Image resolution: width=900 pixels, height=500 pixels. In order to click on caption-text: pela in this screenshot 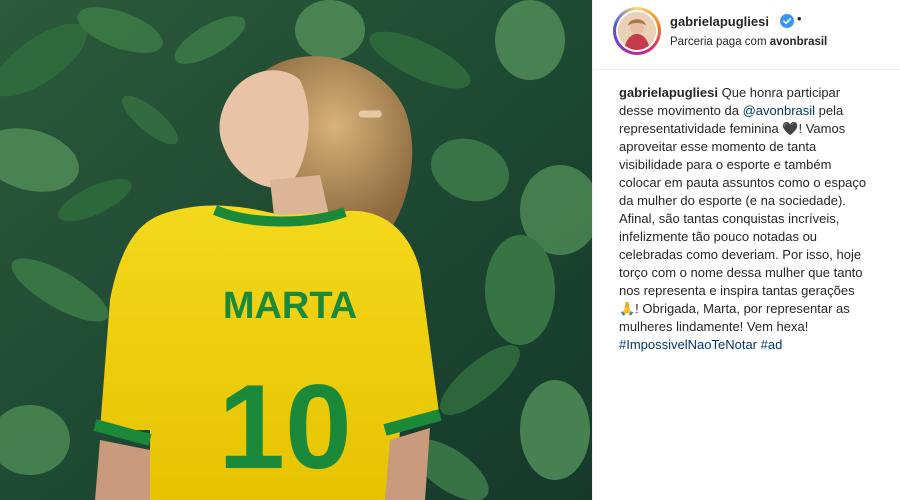, I will do `click(831, 110)`.